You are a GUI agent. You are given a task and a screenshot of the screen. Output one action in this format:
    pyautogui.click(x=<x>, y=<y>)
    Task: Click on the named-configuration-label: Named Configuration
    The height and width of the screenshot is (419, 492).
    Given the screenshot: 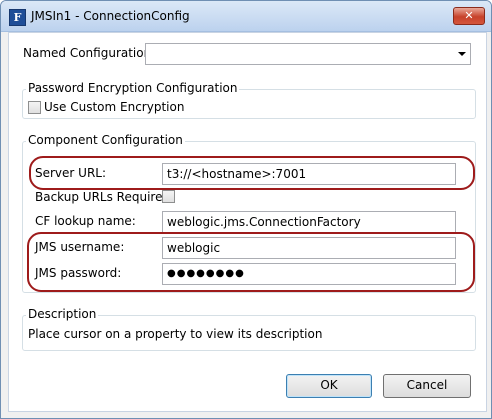 What is the action you would take?
    pyautogui.click(x=87, y=53)
    